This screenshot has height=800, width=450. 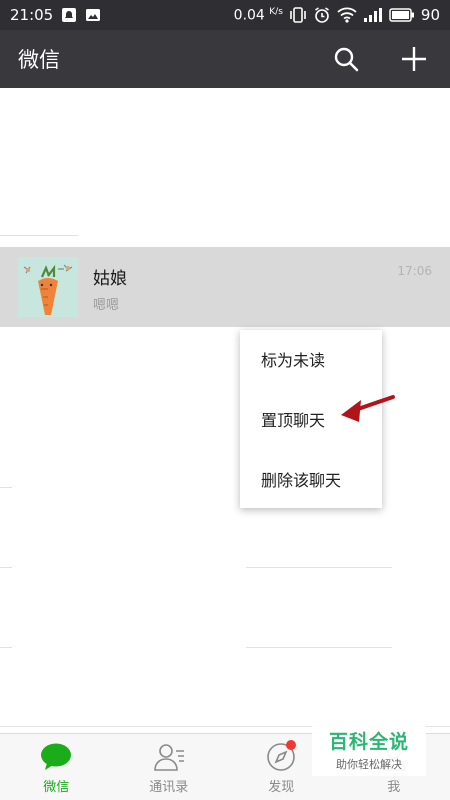 What do you see at coordinates (347, 15) in the screenshot?
I see `wifi-icon` at bounding box center [347, 15].